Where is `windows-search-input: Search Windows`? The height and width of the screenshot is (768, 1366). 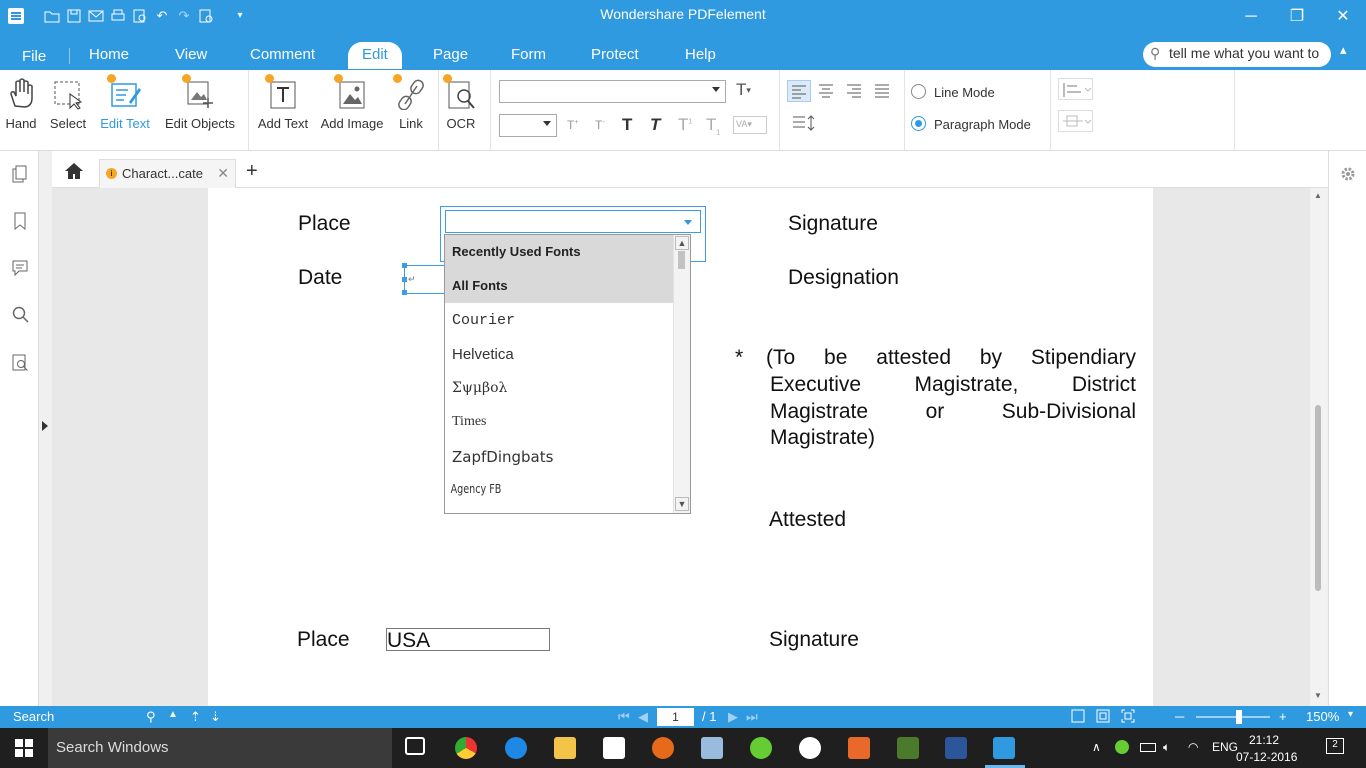 windows-search-input: Search Windows is located at coordinates (220, 748).